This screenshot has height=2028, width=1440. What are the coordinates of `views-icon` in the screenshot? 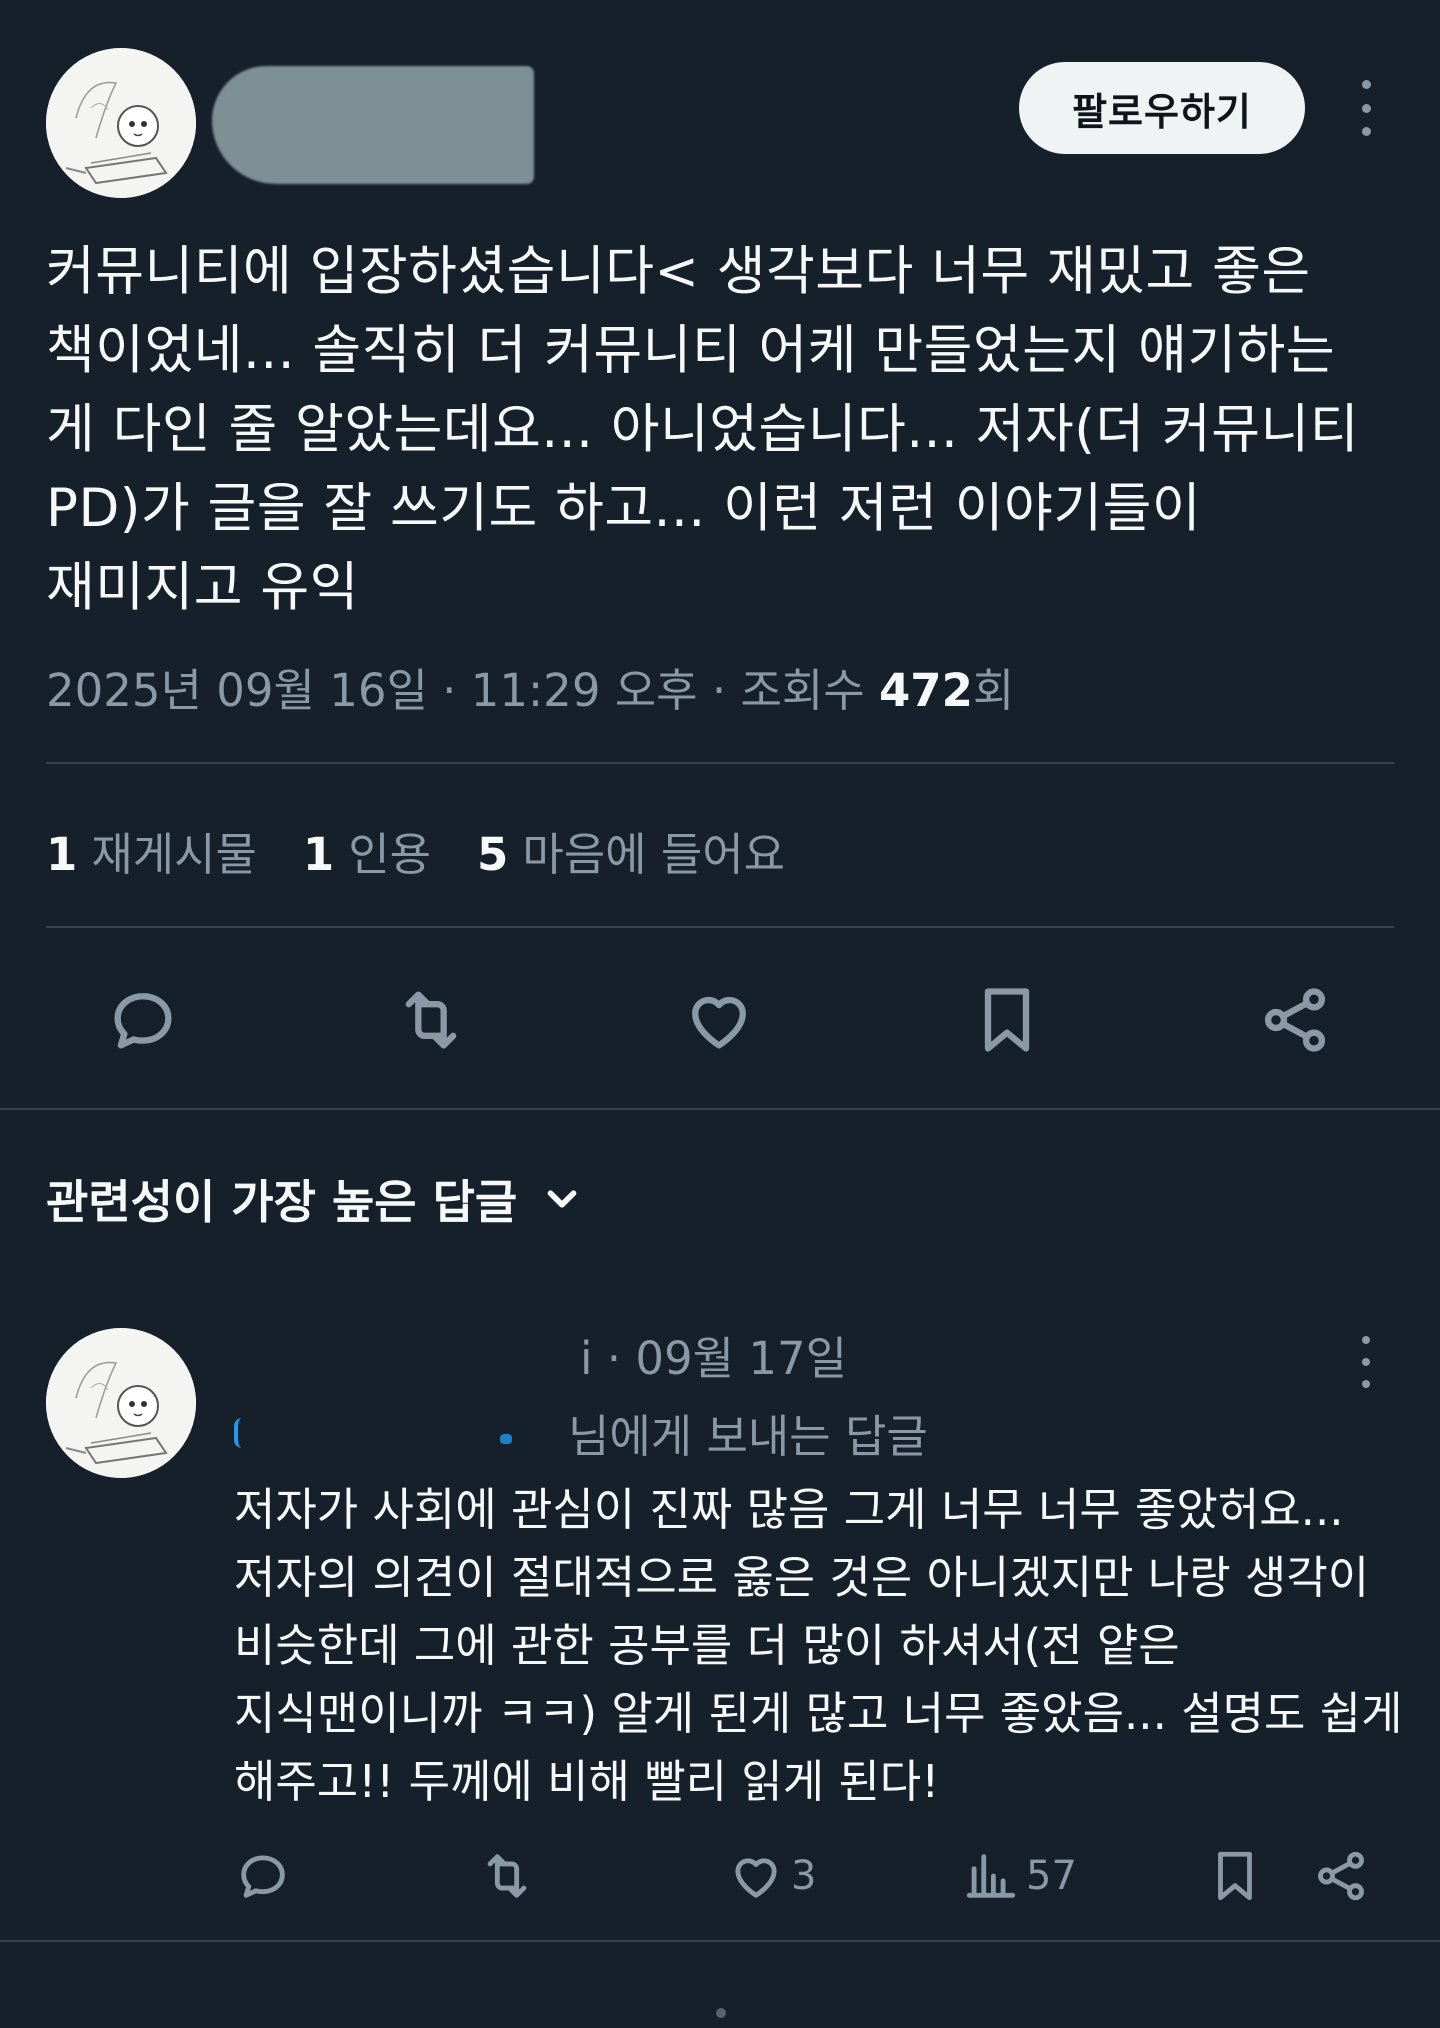 It's located at (991, 1876).